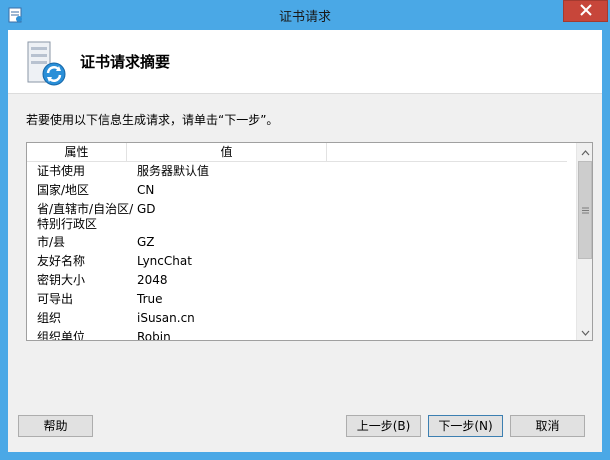  Describe the element at coordinates (304, 17) in the screenshot. I see `window-title: 证书请求` at that location.